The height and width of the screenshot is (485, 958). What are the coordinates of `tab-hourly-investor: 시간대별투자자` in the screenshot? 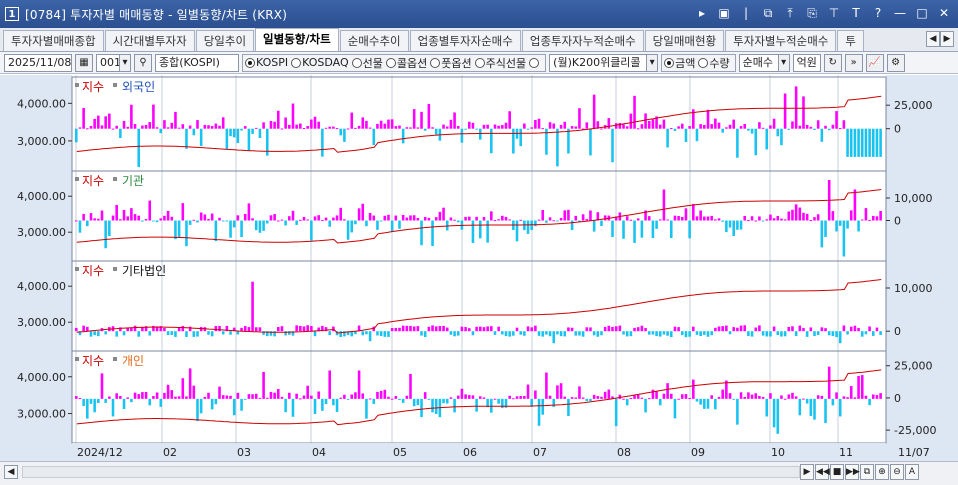 It's located at (149, 40).